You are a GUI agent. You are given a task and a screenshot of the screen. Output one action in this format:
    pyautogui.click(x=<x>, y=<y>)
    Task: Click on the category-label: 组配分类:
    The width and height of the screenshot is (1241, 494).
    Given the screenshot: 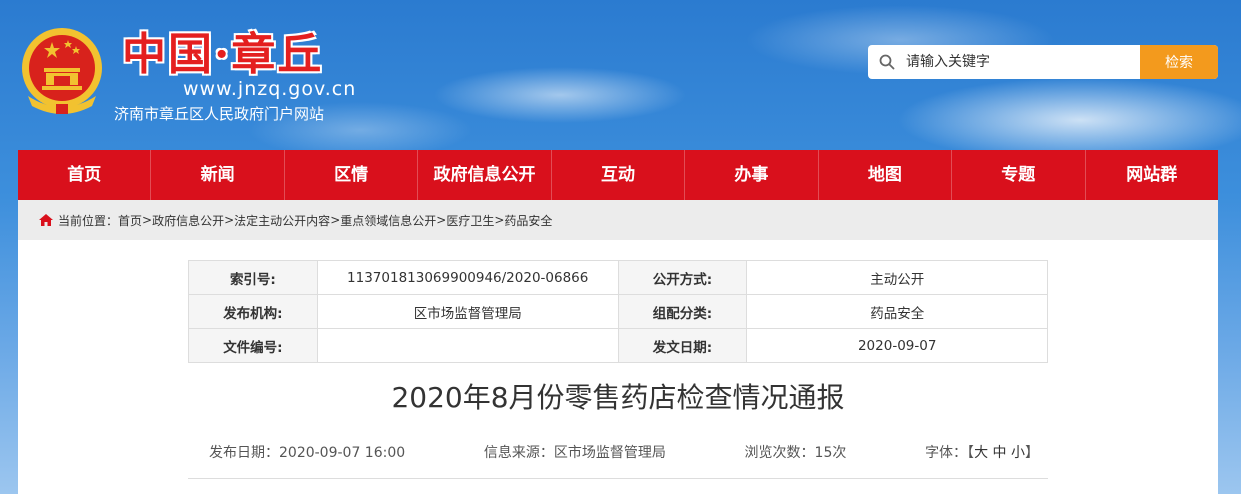 What is the action you would take?
    pyautogui.click(x=682, y=311)
    